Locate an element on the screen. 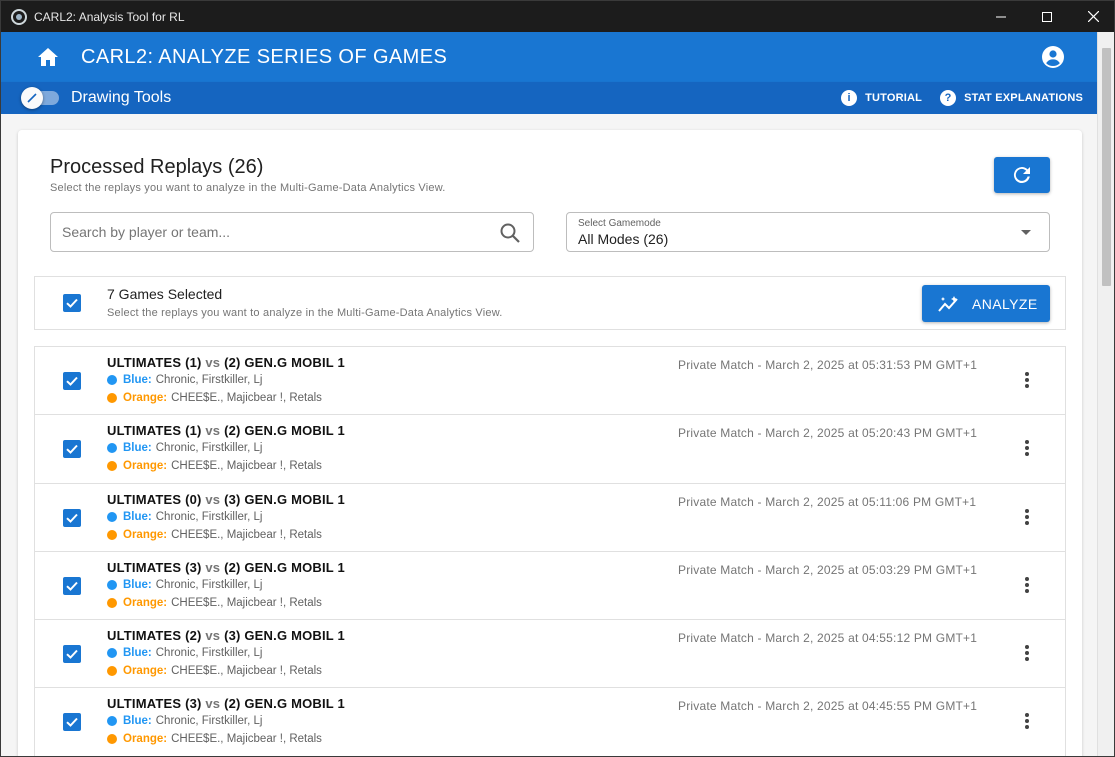 The height and width of the screenshot is (757, 1115). team-1: ULTIMATES (0) is located at coordinates (154, 499).